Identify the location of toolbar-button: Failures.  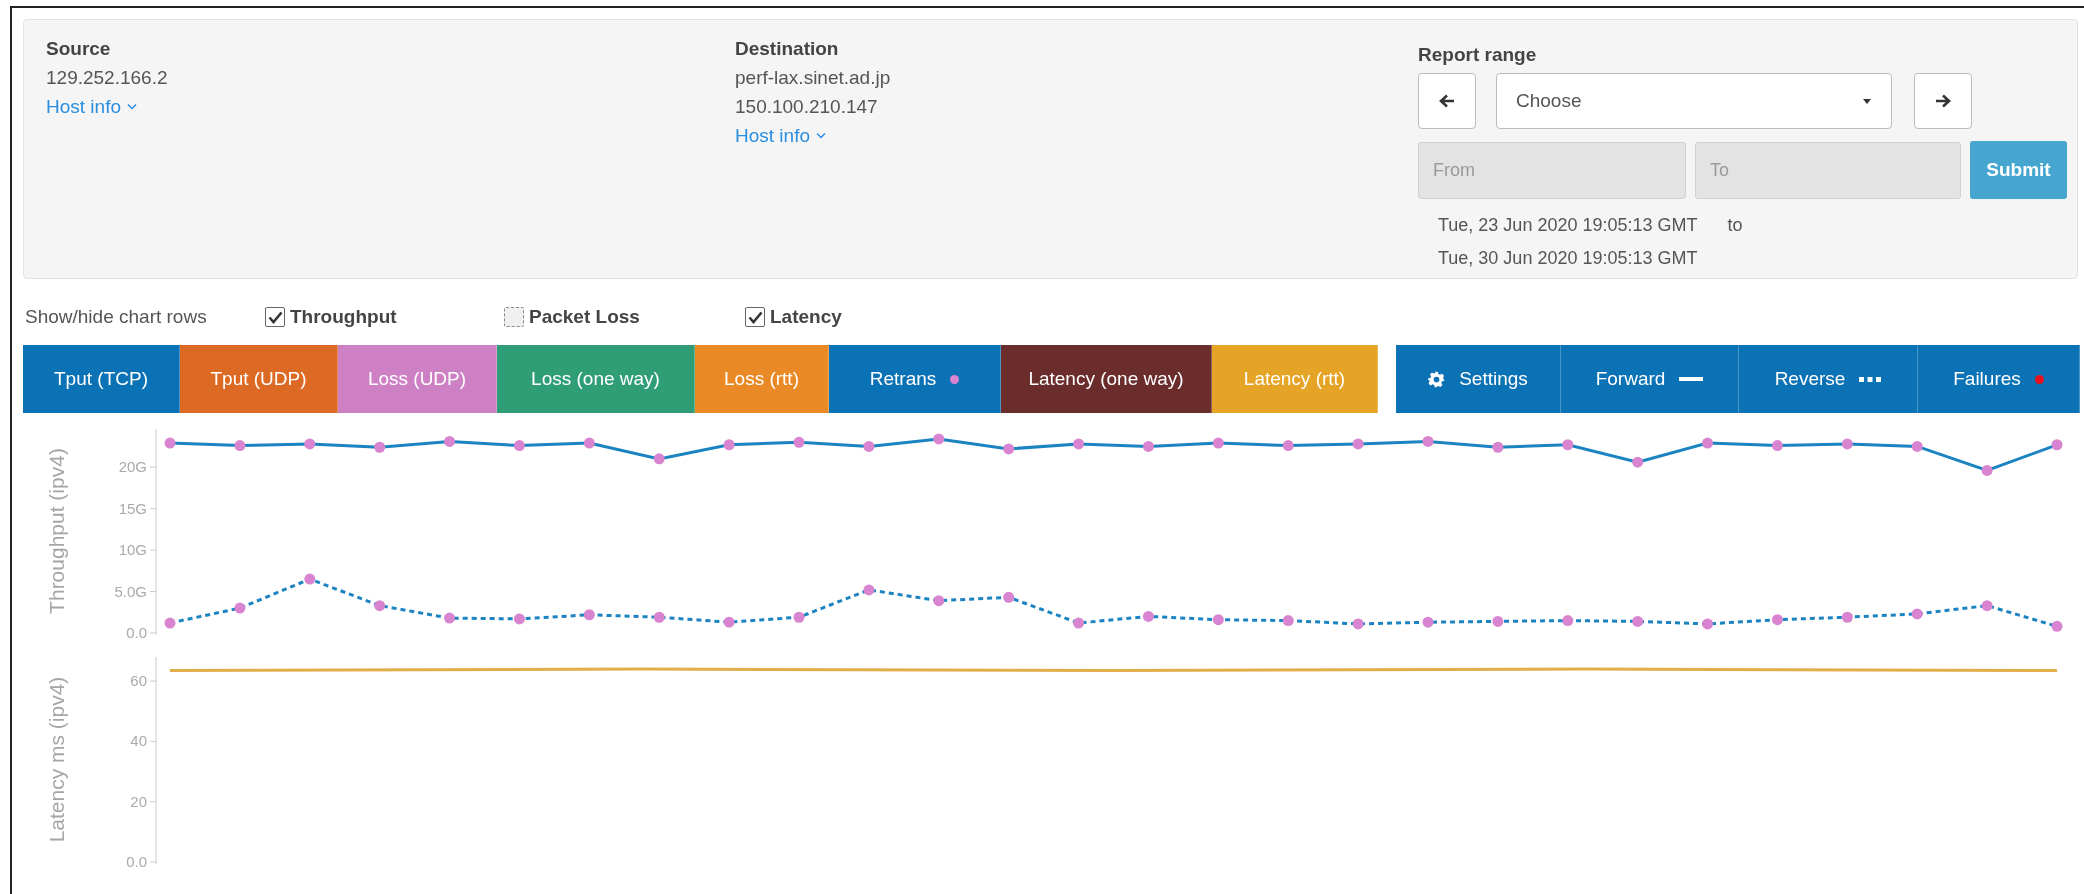
(1999, 379).